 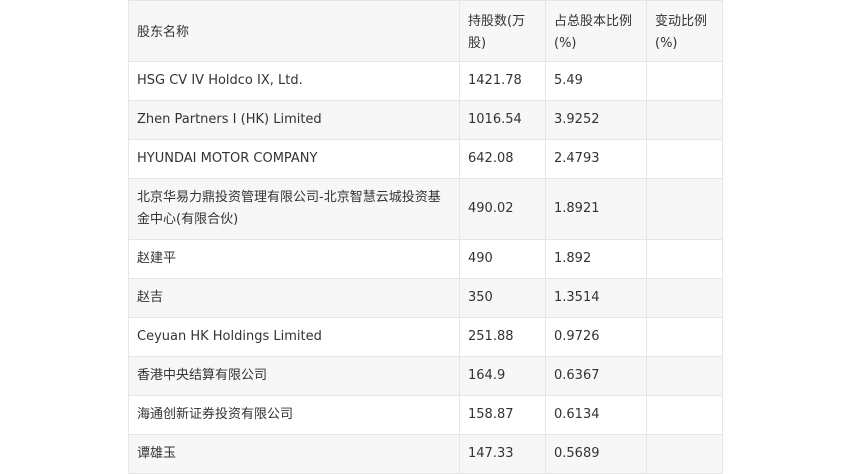 I want to click on table-row: 谭雄玉 147.33 0.5689, so click(x=425, y=454).